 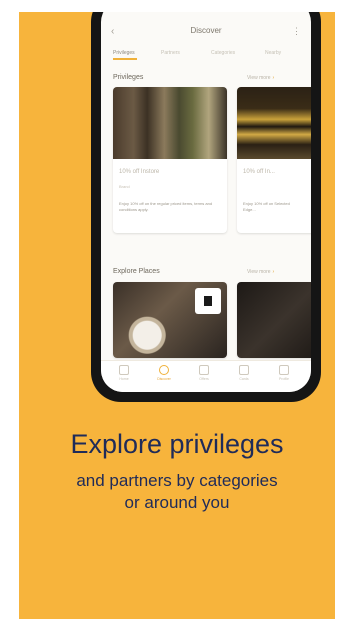 I want to click on tab-partners: Partners, so click(x=170, y=53).